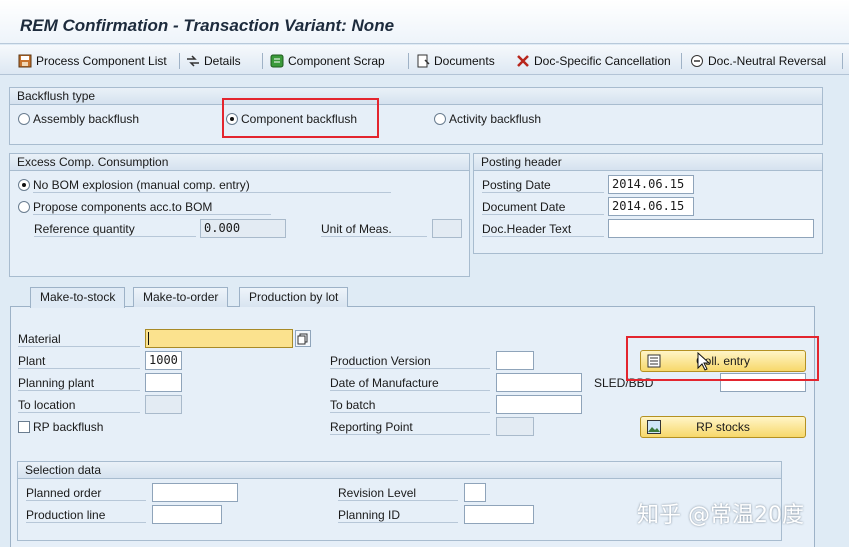 The height and width of the screenshot is (547, 849). I want to click on group-title: Excess Comp. Consumption, so click(239, 162).